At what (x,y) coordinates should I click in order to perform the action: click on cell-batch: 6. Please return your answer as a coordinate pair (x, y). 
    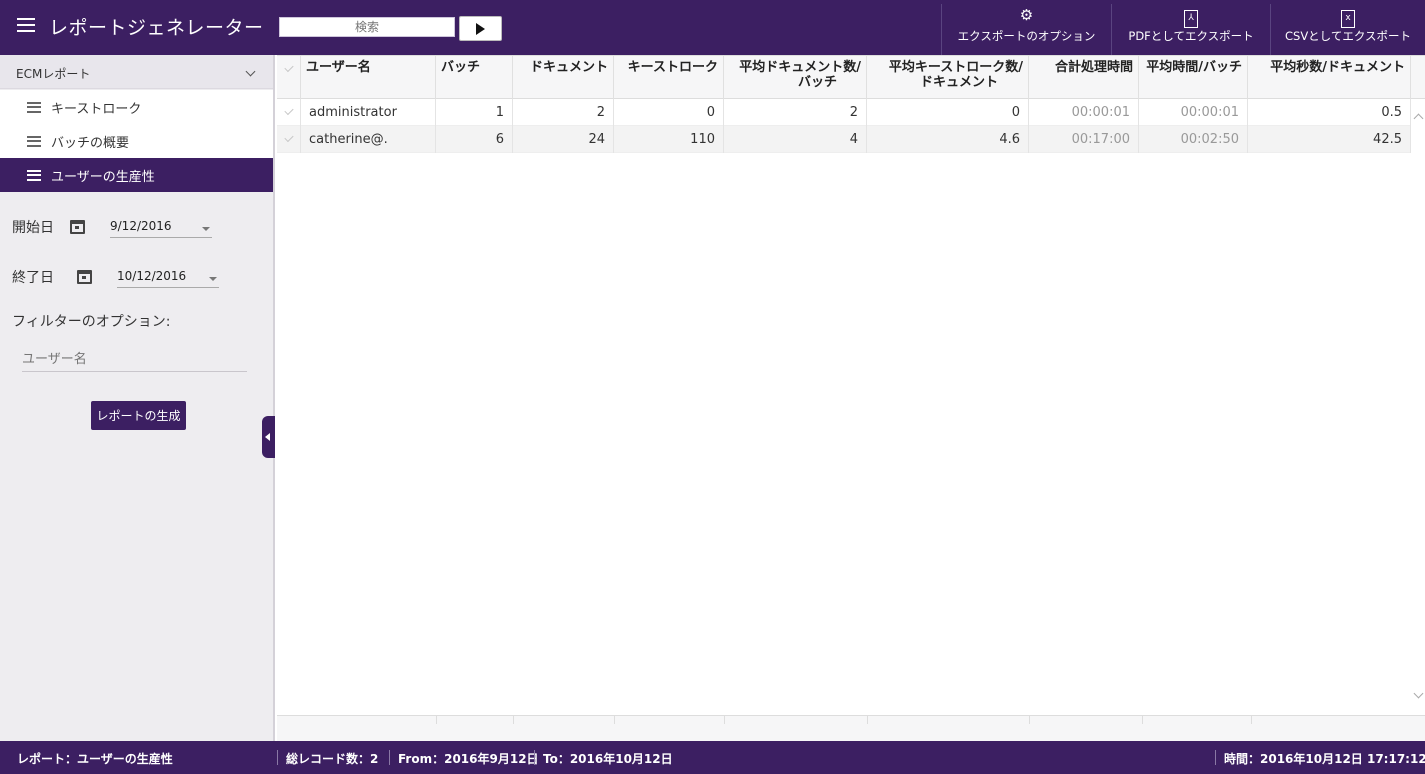
    Looking at the image, I should click on (474, 139).